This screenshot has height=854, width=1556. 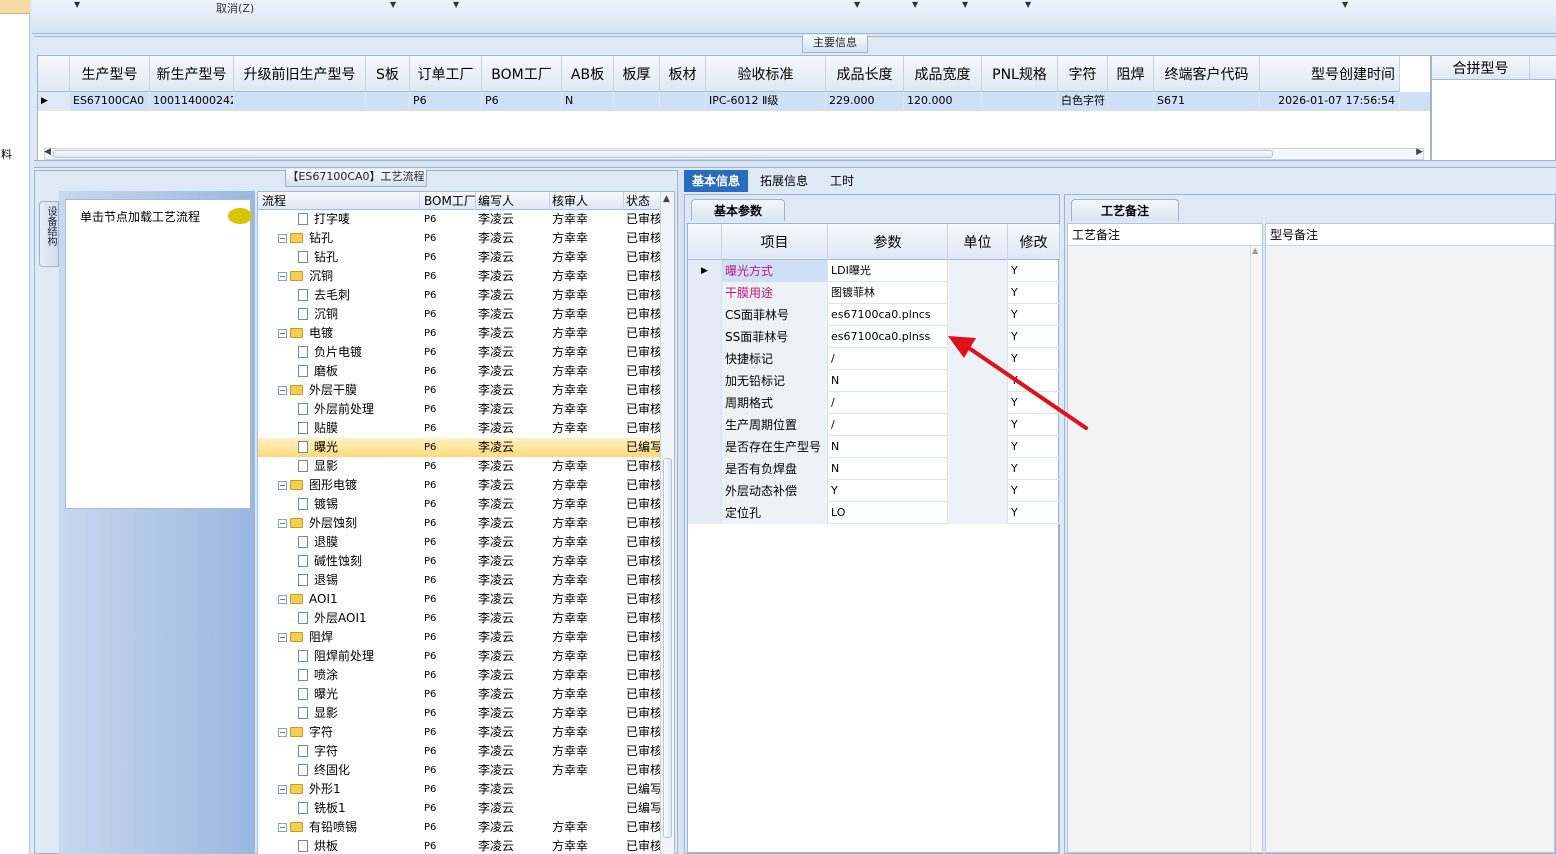 I want to click on column-header: 订单工厂, so click(x=446, y=74).